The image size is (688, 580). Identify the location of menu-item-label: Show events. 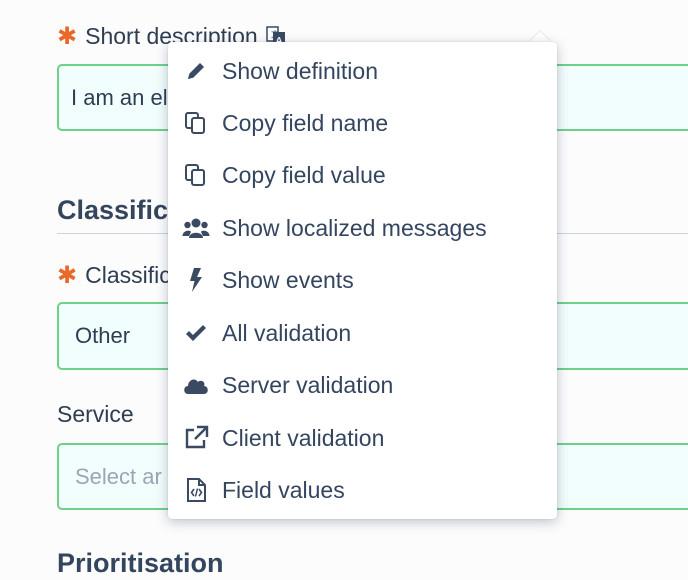
(288, 279).